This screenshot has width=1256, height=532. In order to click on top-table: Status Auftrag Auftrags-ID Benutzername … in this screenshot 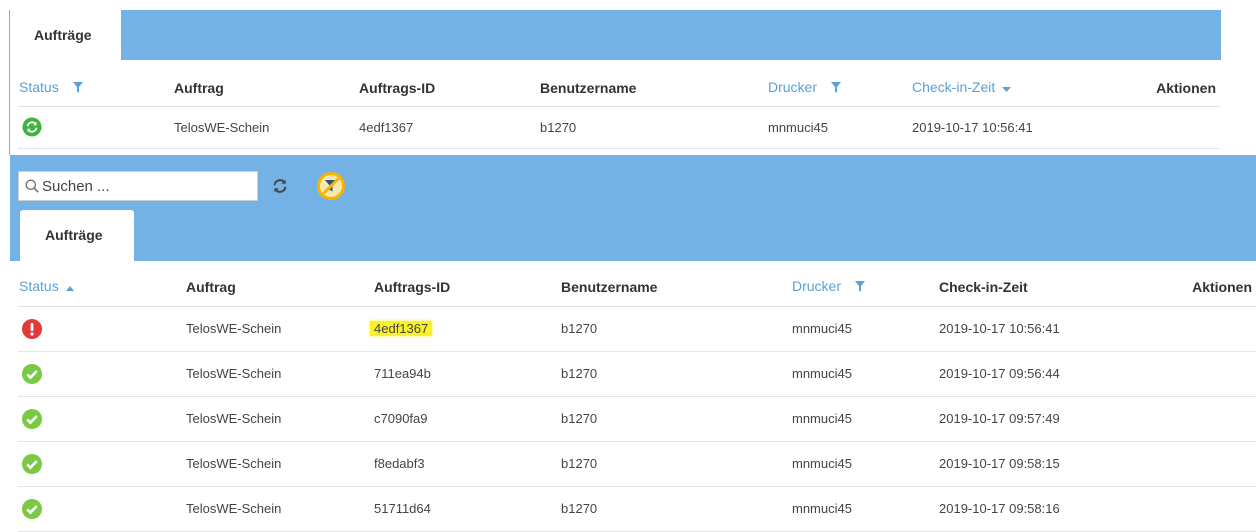, I will do `click(619, 109)`.